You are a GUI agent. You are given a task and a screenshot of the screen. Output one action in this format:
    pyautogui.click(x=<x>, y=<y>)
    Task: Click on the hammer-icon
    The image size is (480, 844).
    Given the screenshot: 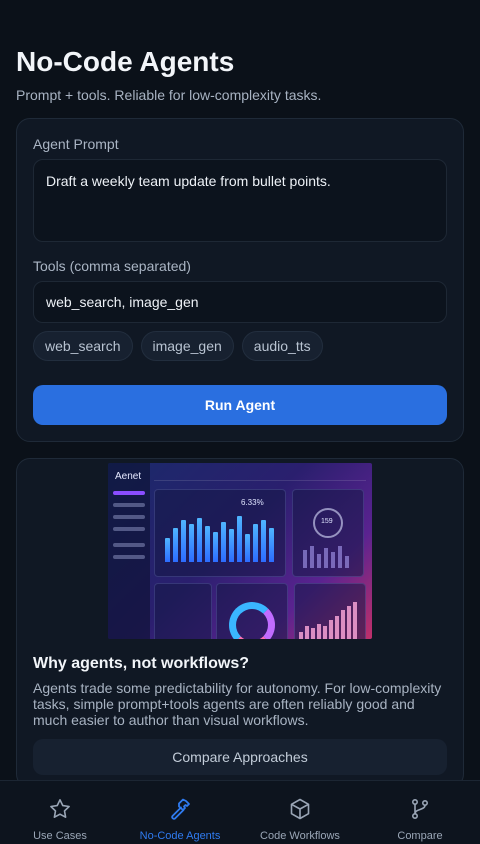 What is the action you would take?
    pyautogui.click(x=180, y=811)
    